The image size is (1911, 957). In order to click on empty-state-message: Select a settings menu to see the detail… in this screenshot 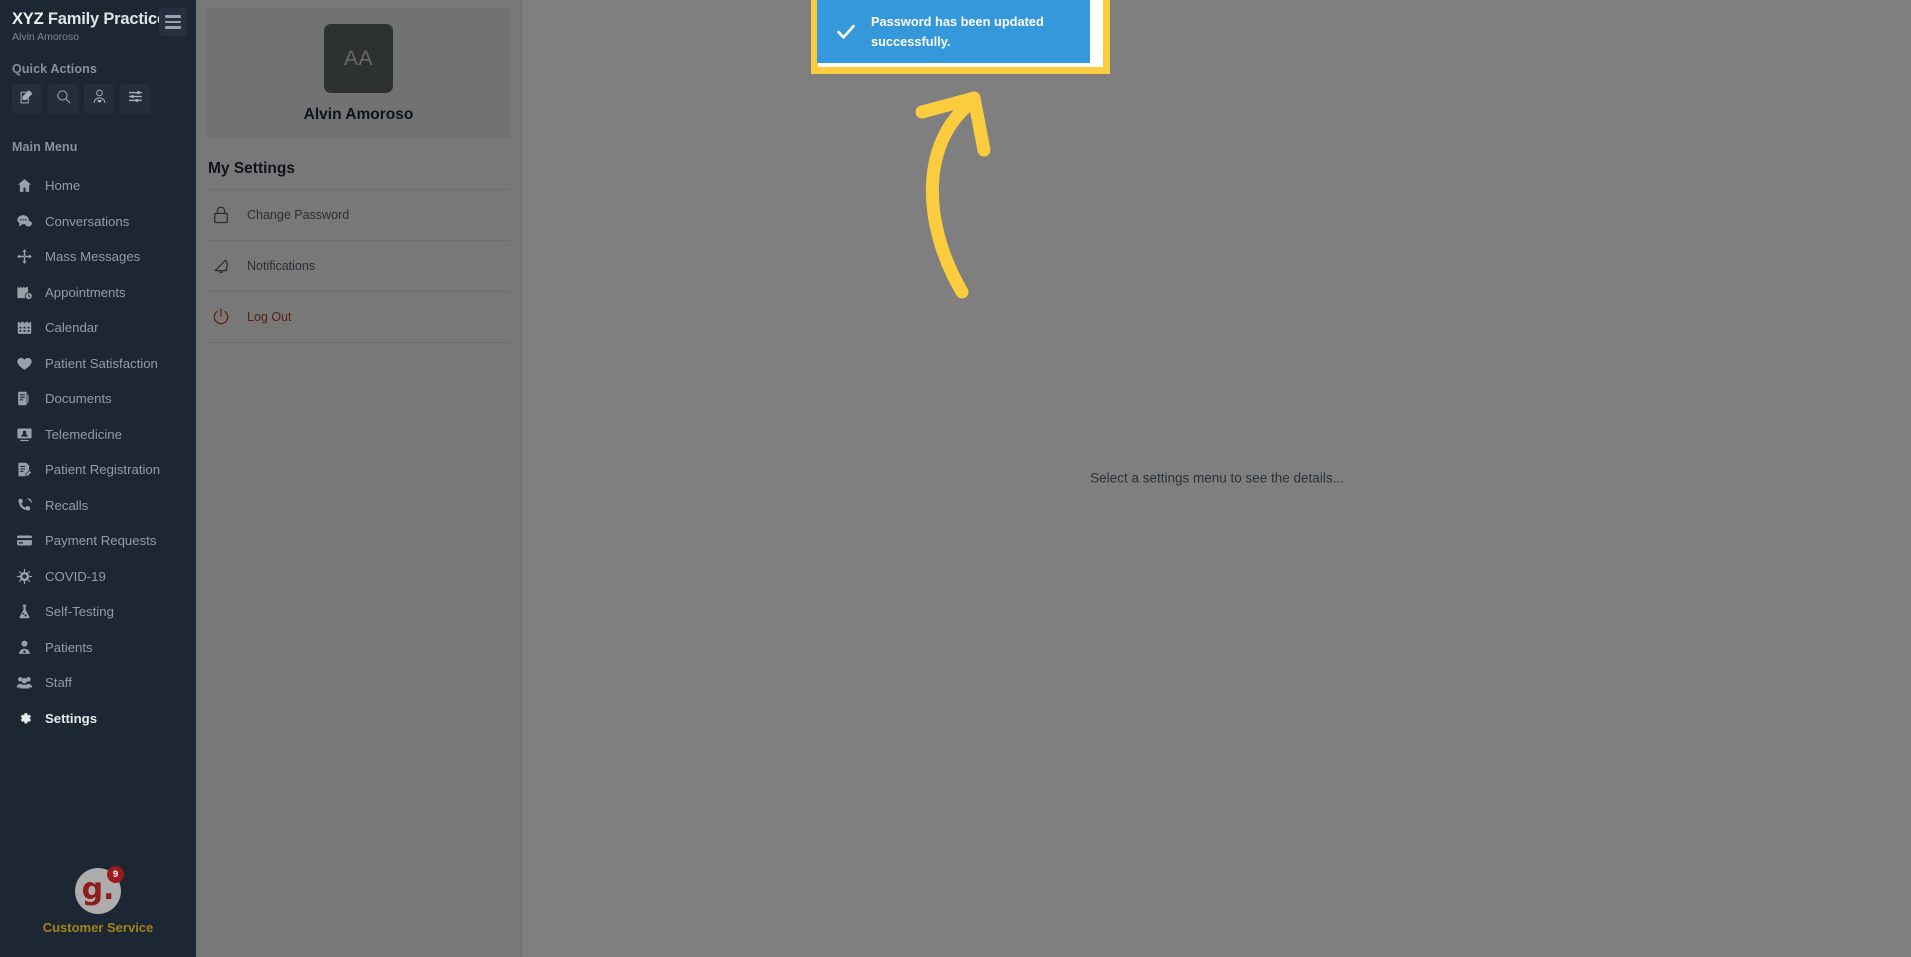, I will do `click(1217, 478)`.